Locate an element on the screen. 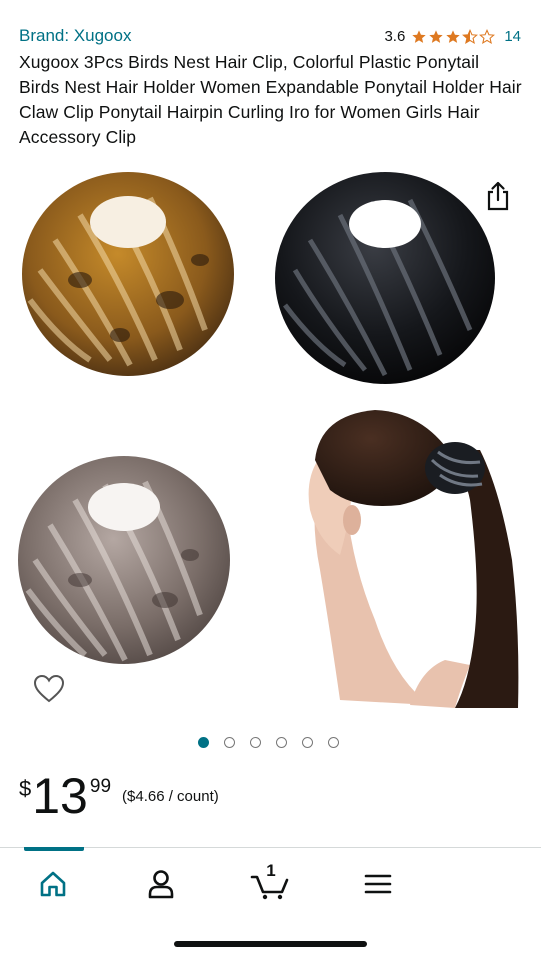  price-block: $ 13 99 ($4.66 / count) is located at coordinates (119, 798).